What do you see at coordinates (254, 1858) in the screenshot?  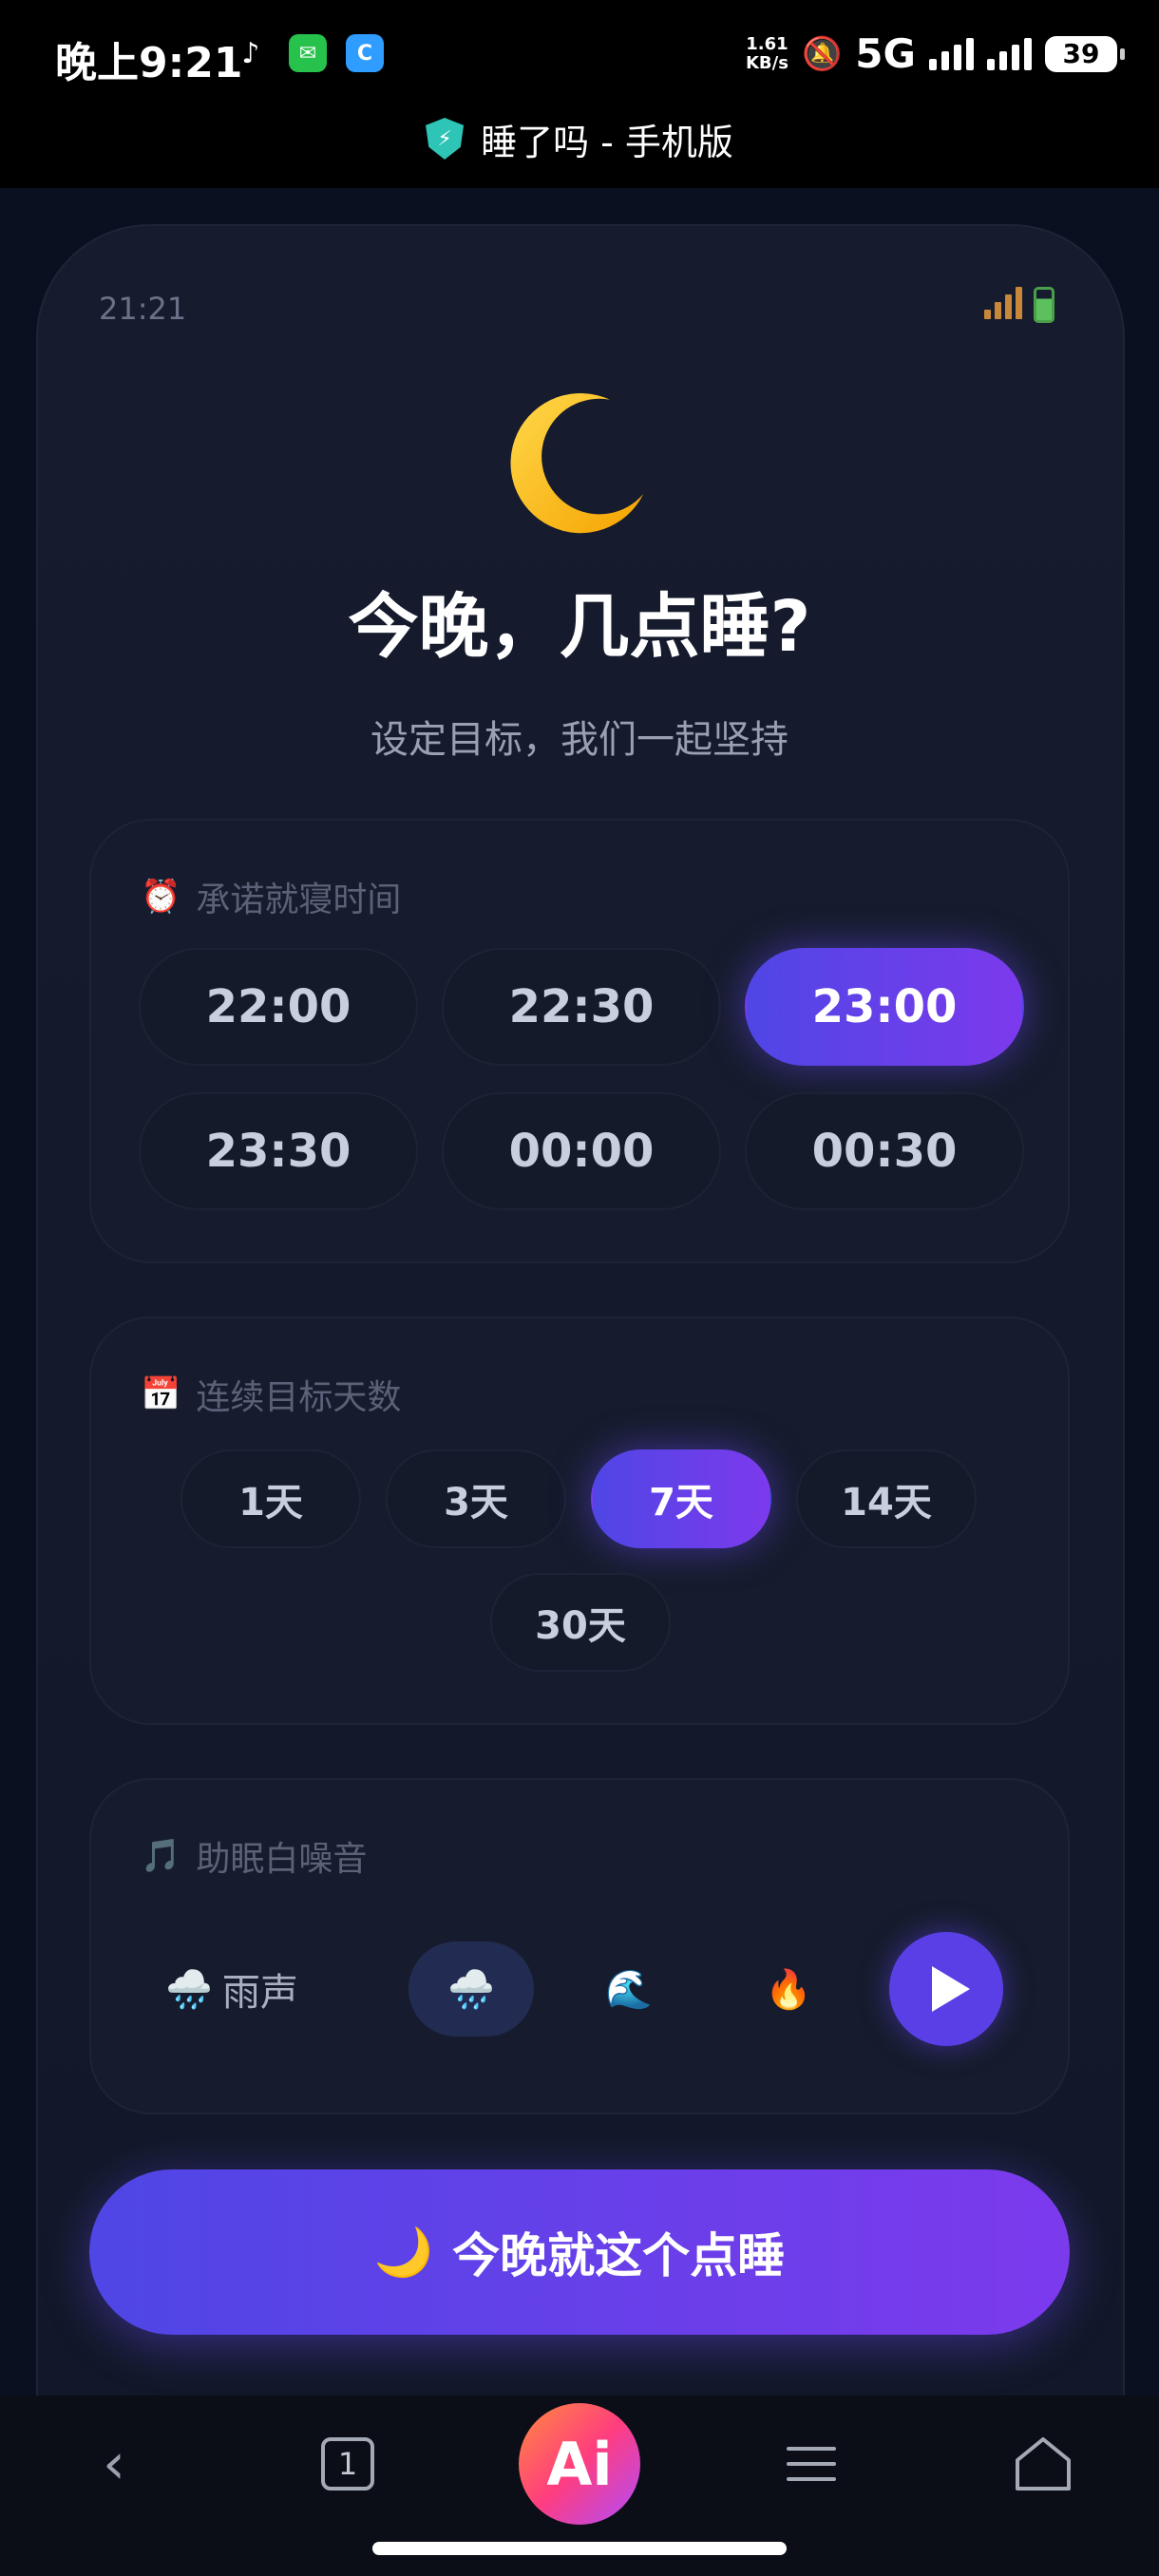 I see `white-noise-card-title: 🎵 助眠白噪音` at bounding box center [254, 1858].